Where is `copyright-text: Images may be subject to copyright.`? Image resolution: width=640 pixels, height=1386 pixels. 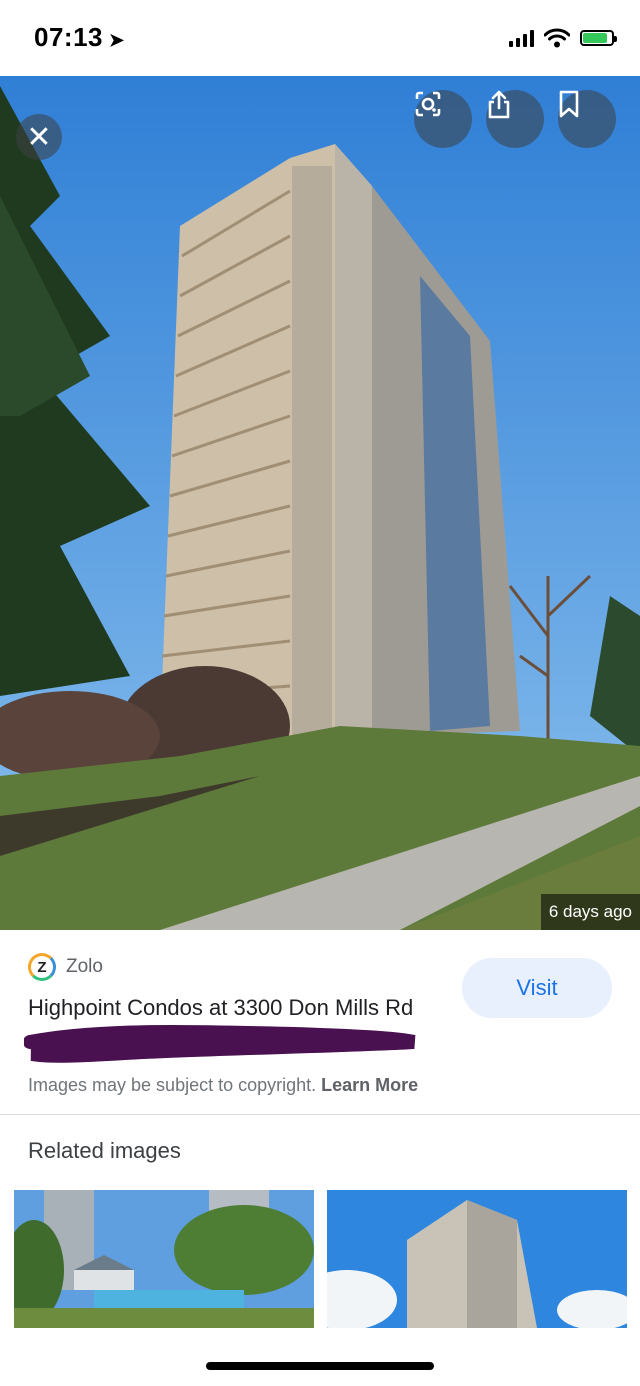 copyright-text: Images may be subject to copyright. is located at coordinates (175, 1085).